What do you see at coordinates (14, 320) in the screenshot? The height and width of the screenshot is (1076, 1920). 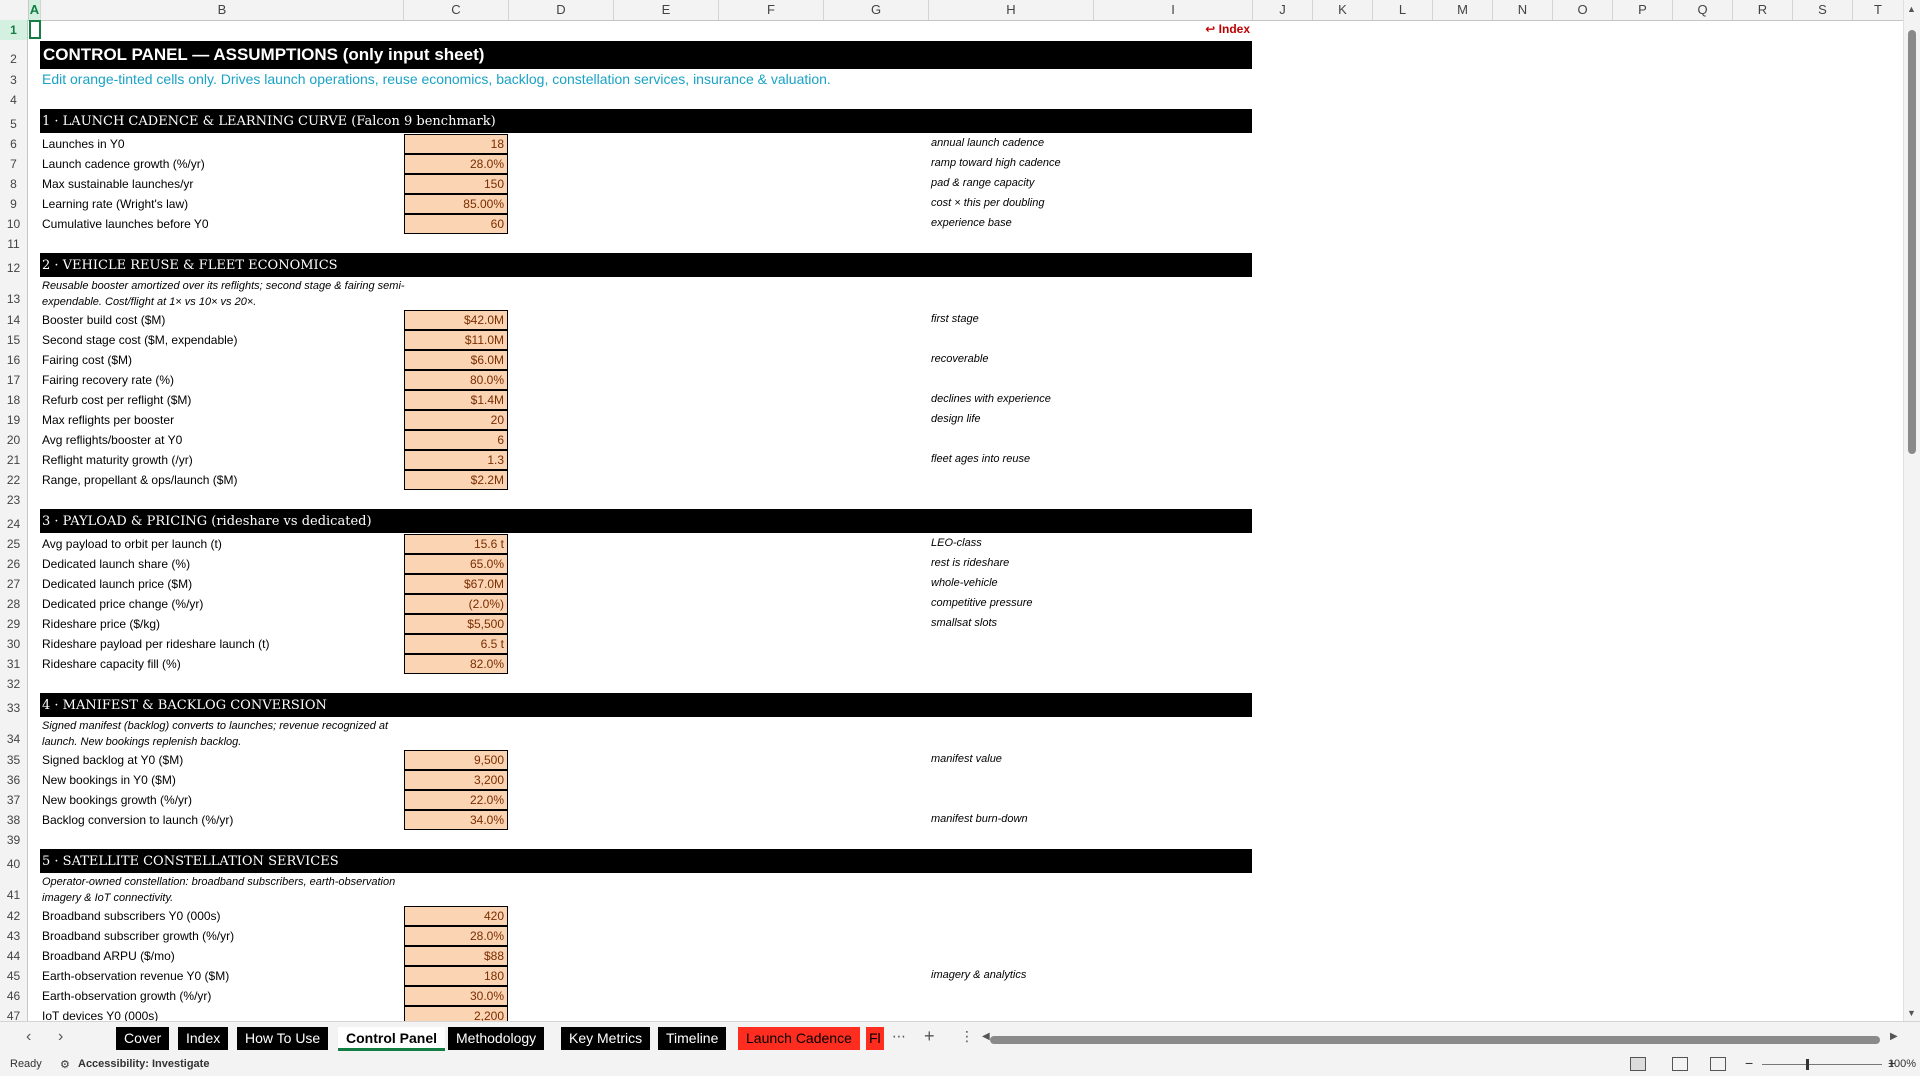 I see `row-header: 14` at bounding box center [14, 320].